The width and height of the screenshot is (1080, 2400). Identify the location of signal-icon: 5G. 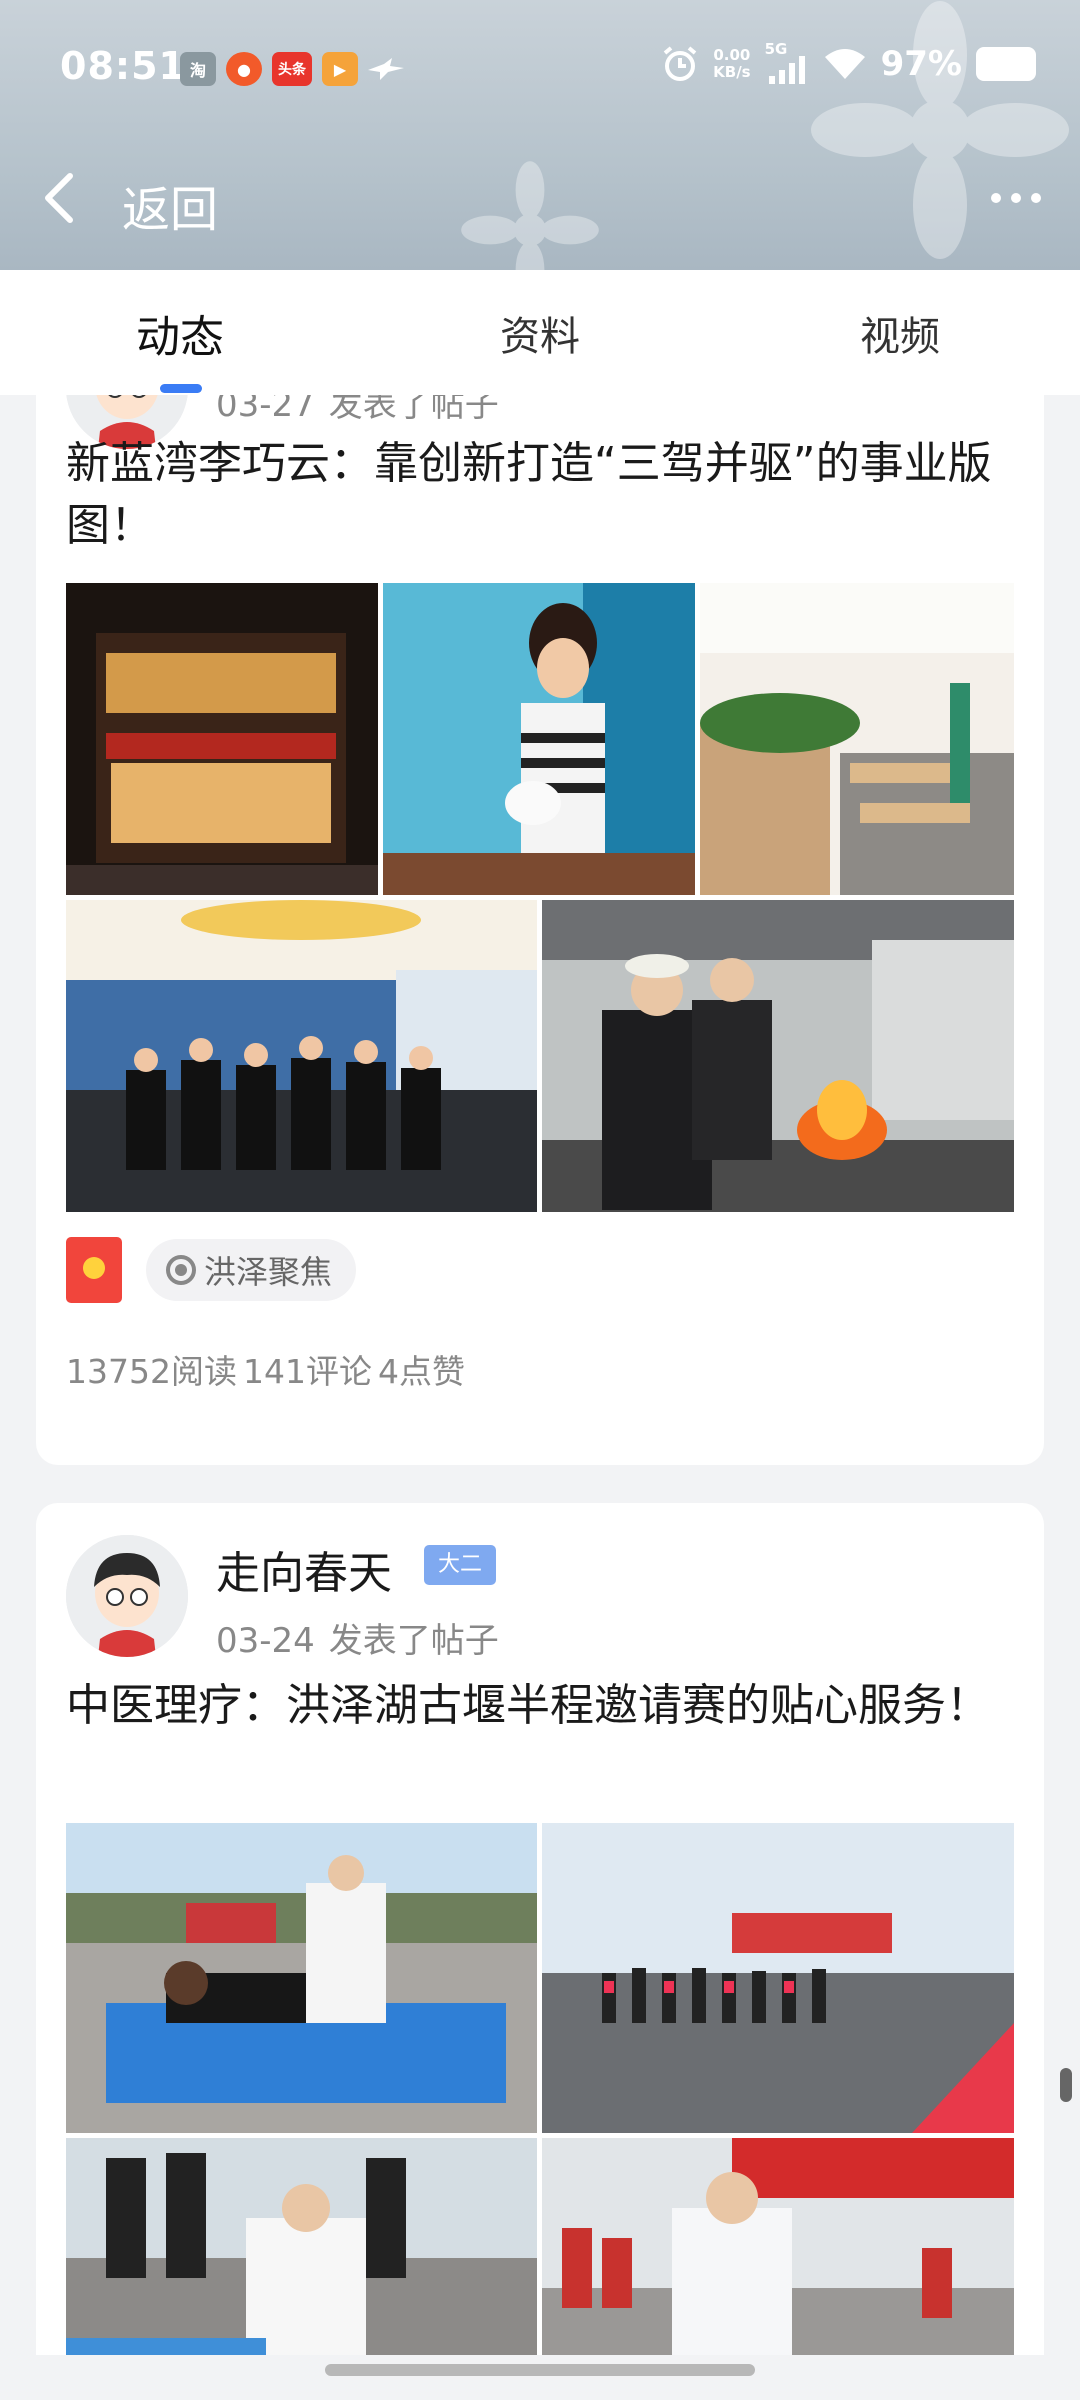
(787, 62).